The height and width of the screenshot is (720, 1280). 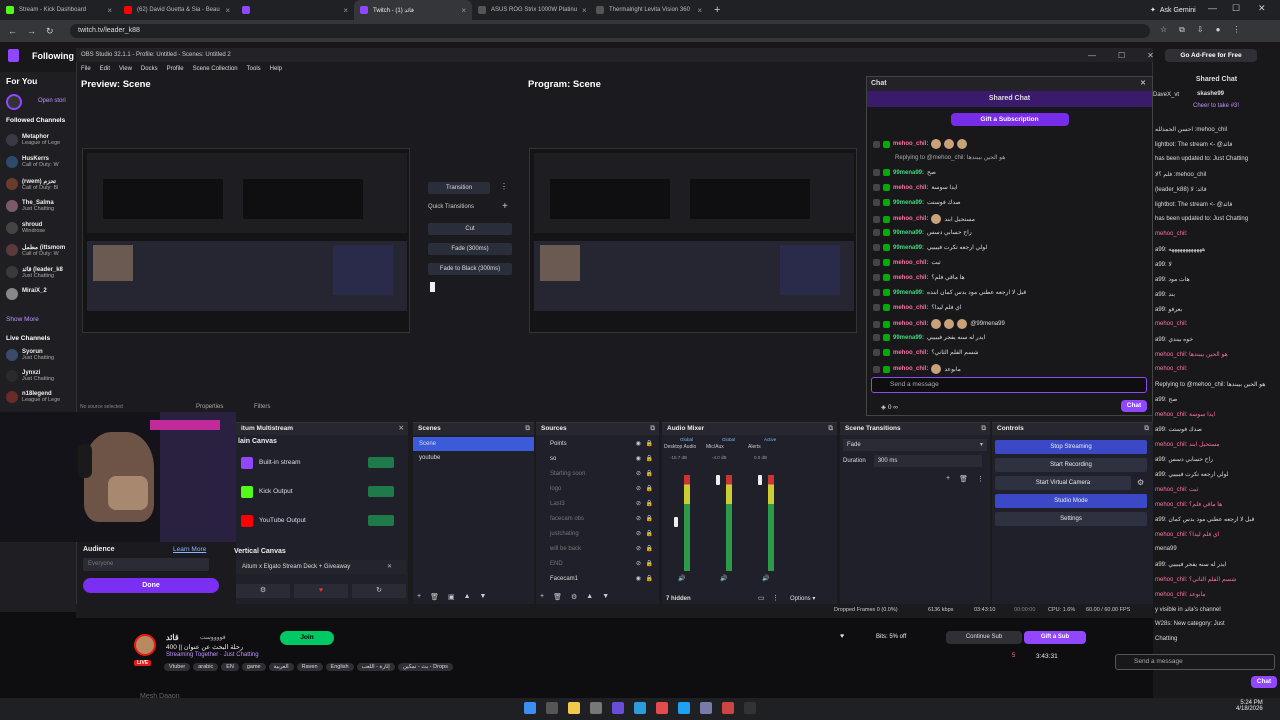 What do you see at coordinates (775, 598) in the screenshot?
I see `mixer-menu-icon: ⋮` at bounding box center [775, 598].